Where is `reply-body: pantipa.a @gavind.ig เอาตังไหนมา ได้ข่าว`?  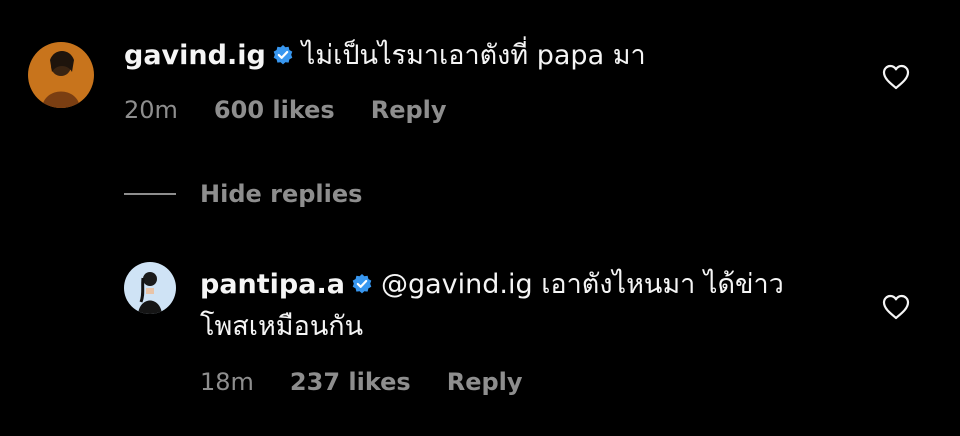 reply-body: pantipa.a @gavind.ig เอาตังไหนมา ได้ข่าว is located at coordinates (492, 286).